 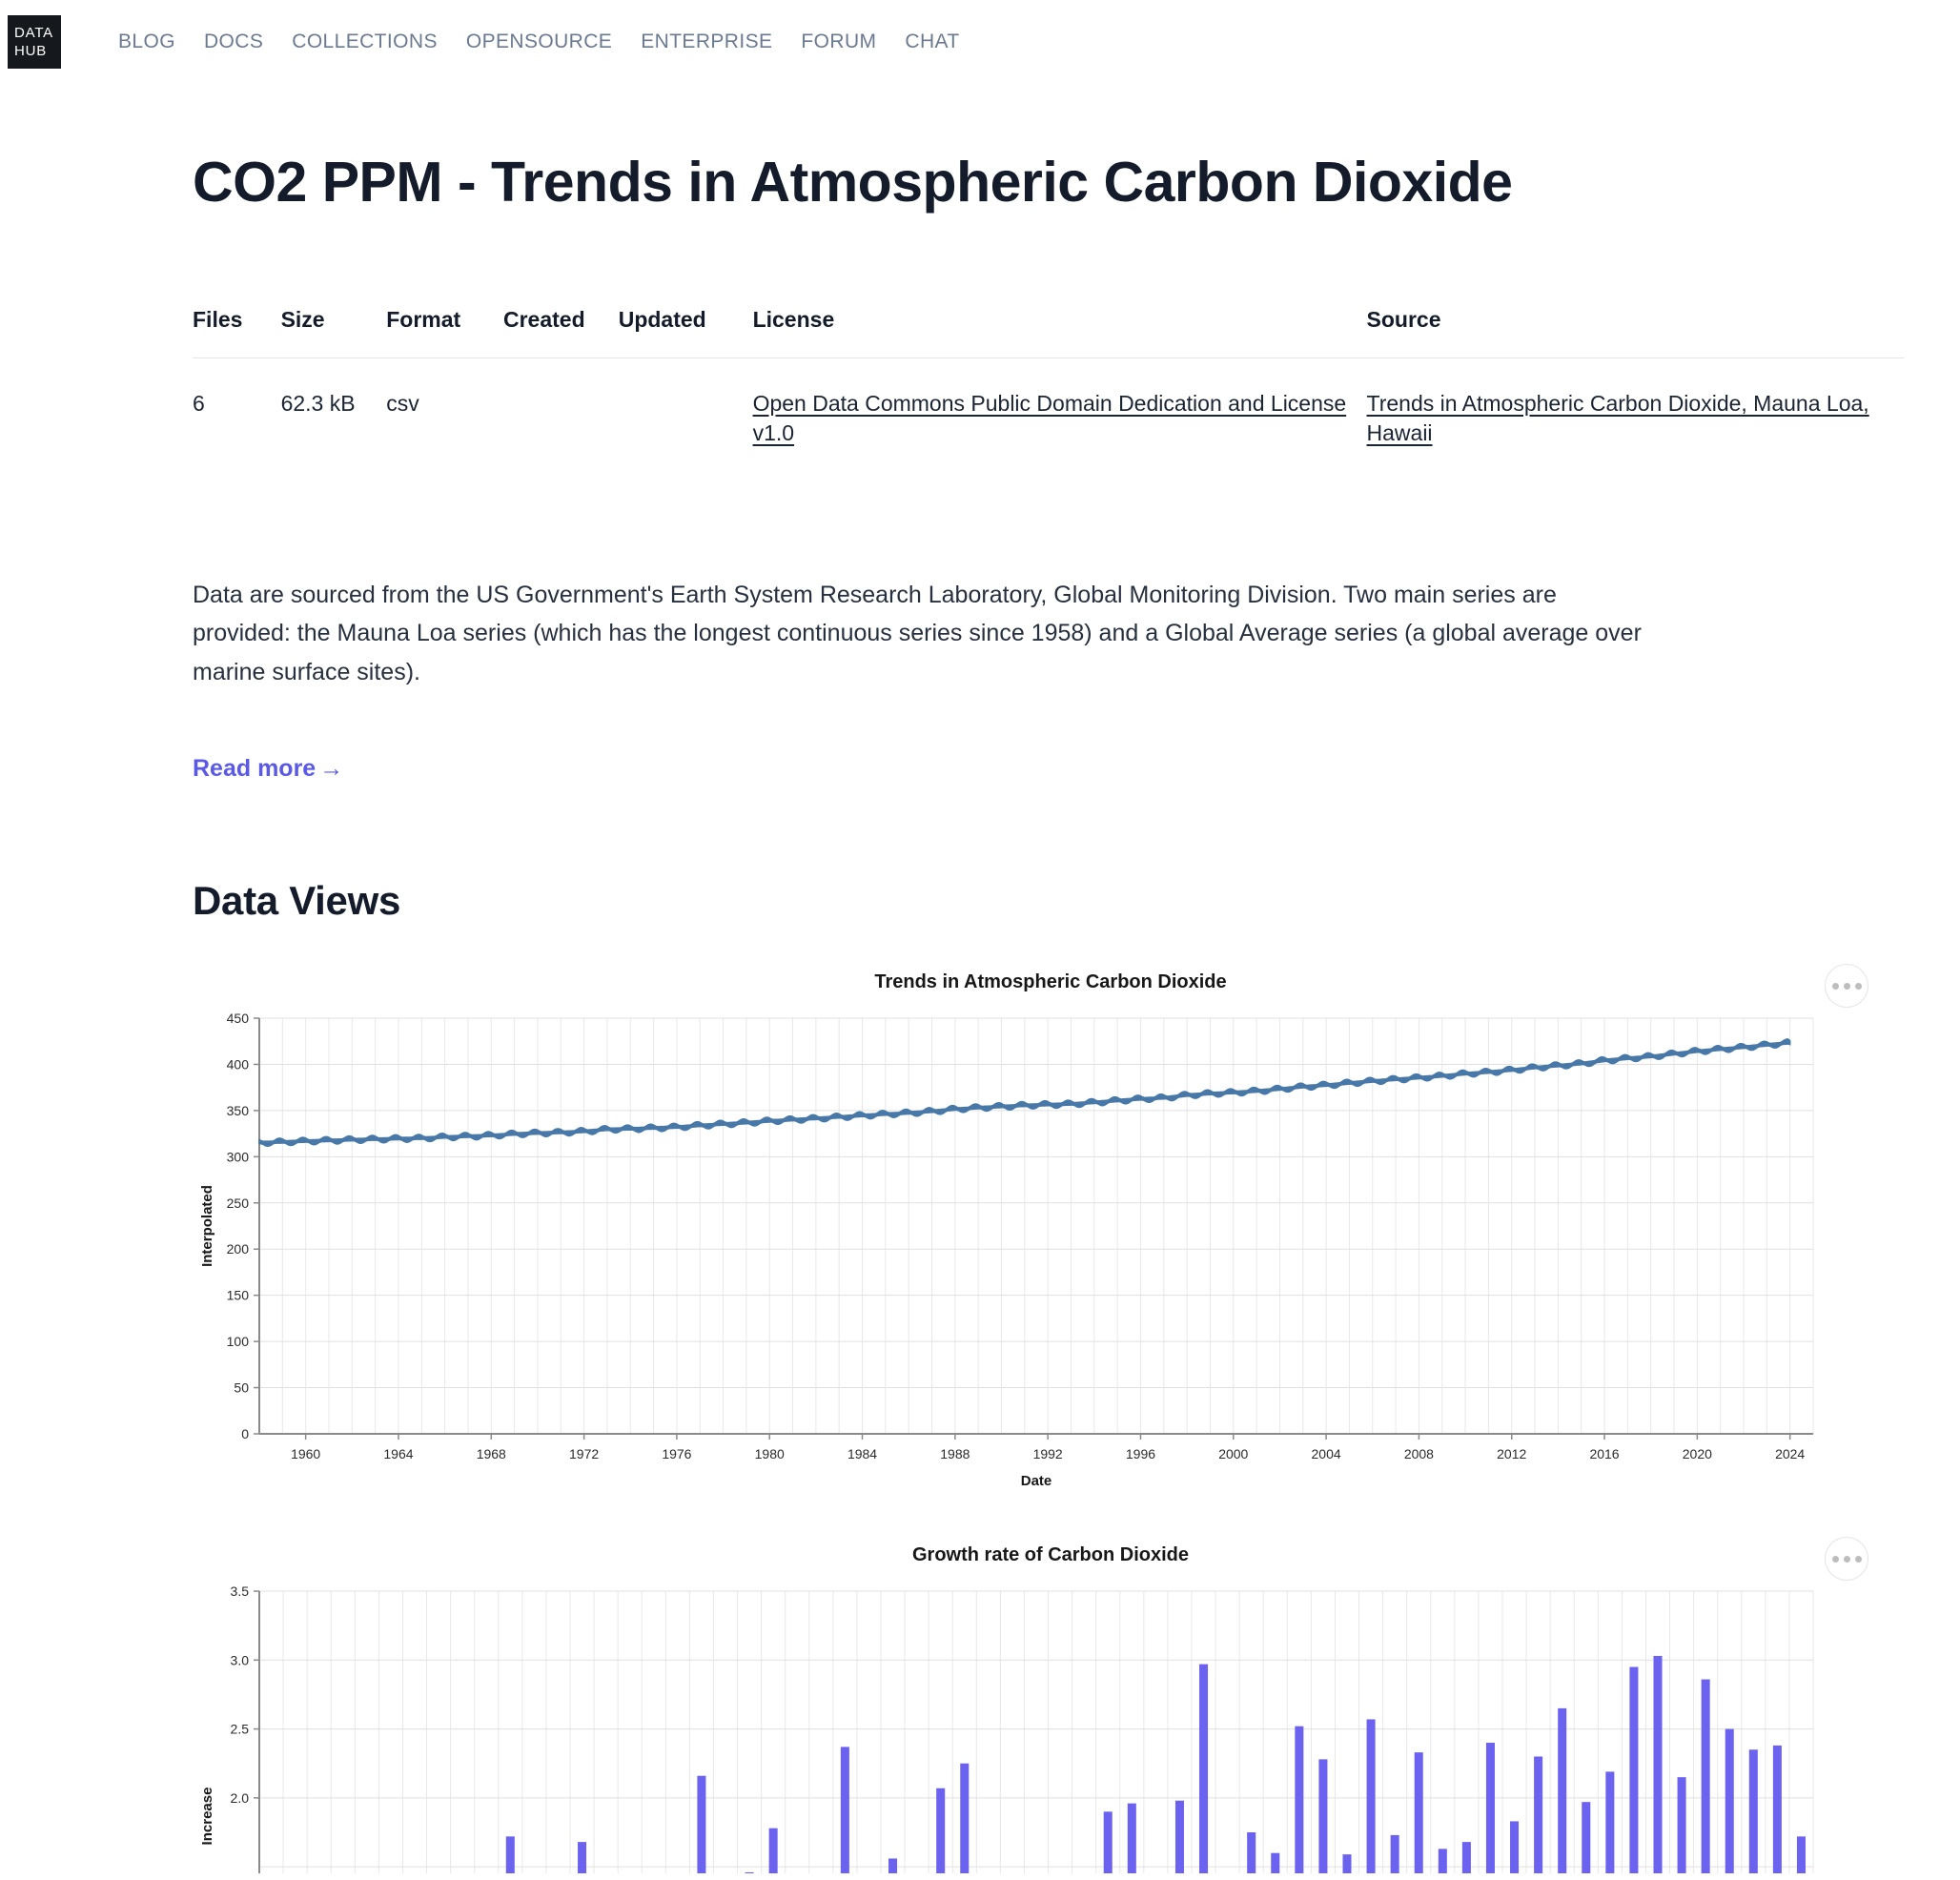 What do you see at coordinates (561, 403) in the screenshot?
I see `cell-created` at bounding box center [561, 403].